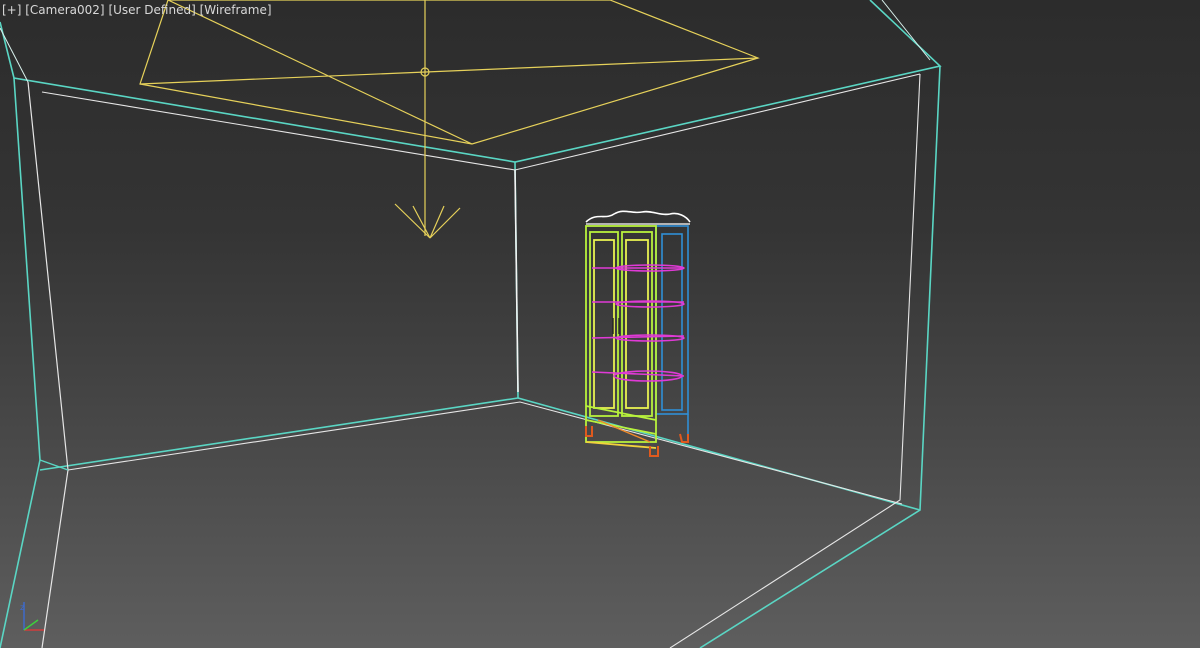 This screenshot has width=1200, height=648. Describe the element at coordinates (151, 10) in the screenshot. I see `viewport-shading-preset-button: [User Defined]` at that location.